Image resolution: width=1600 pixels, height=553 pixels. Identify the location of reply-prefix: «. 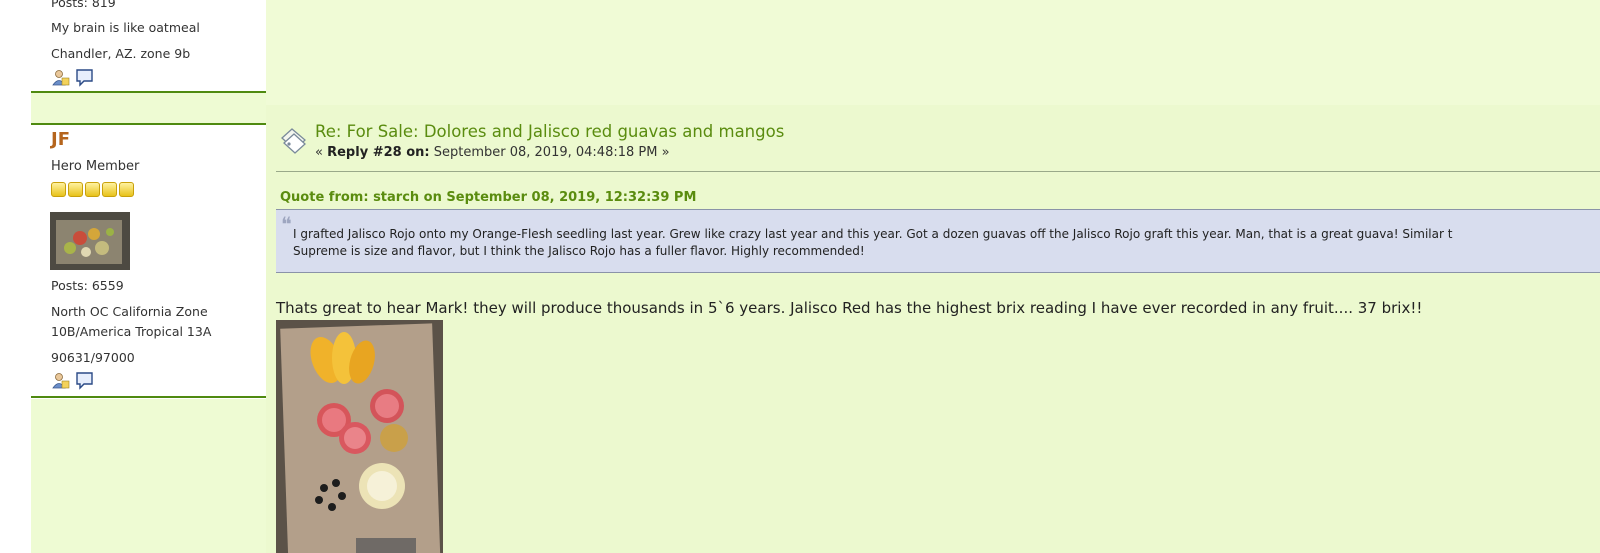
(319, 152).